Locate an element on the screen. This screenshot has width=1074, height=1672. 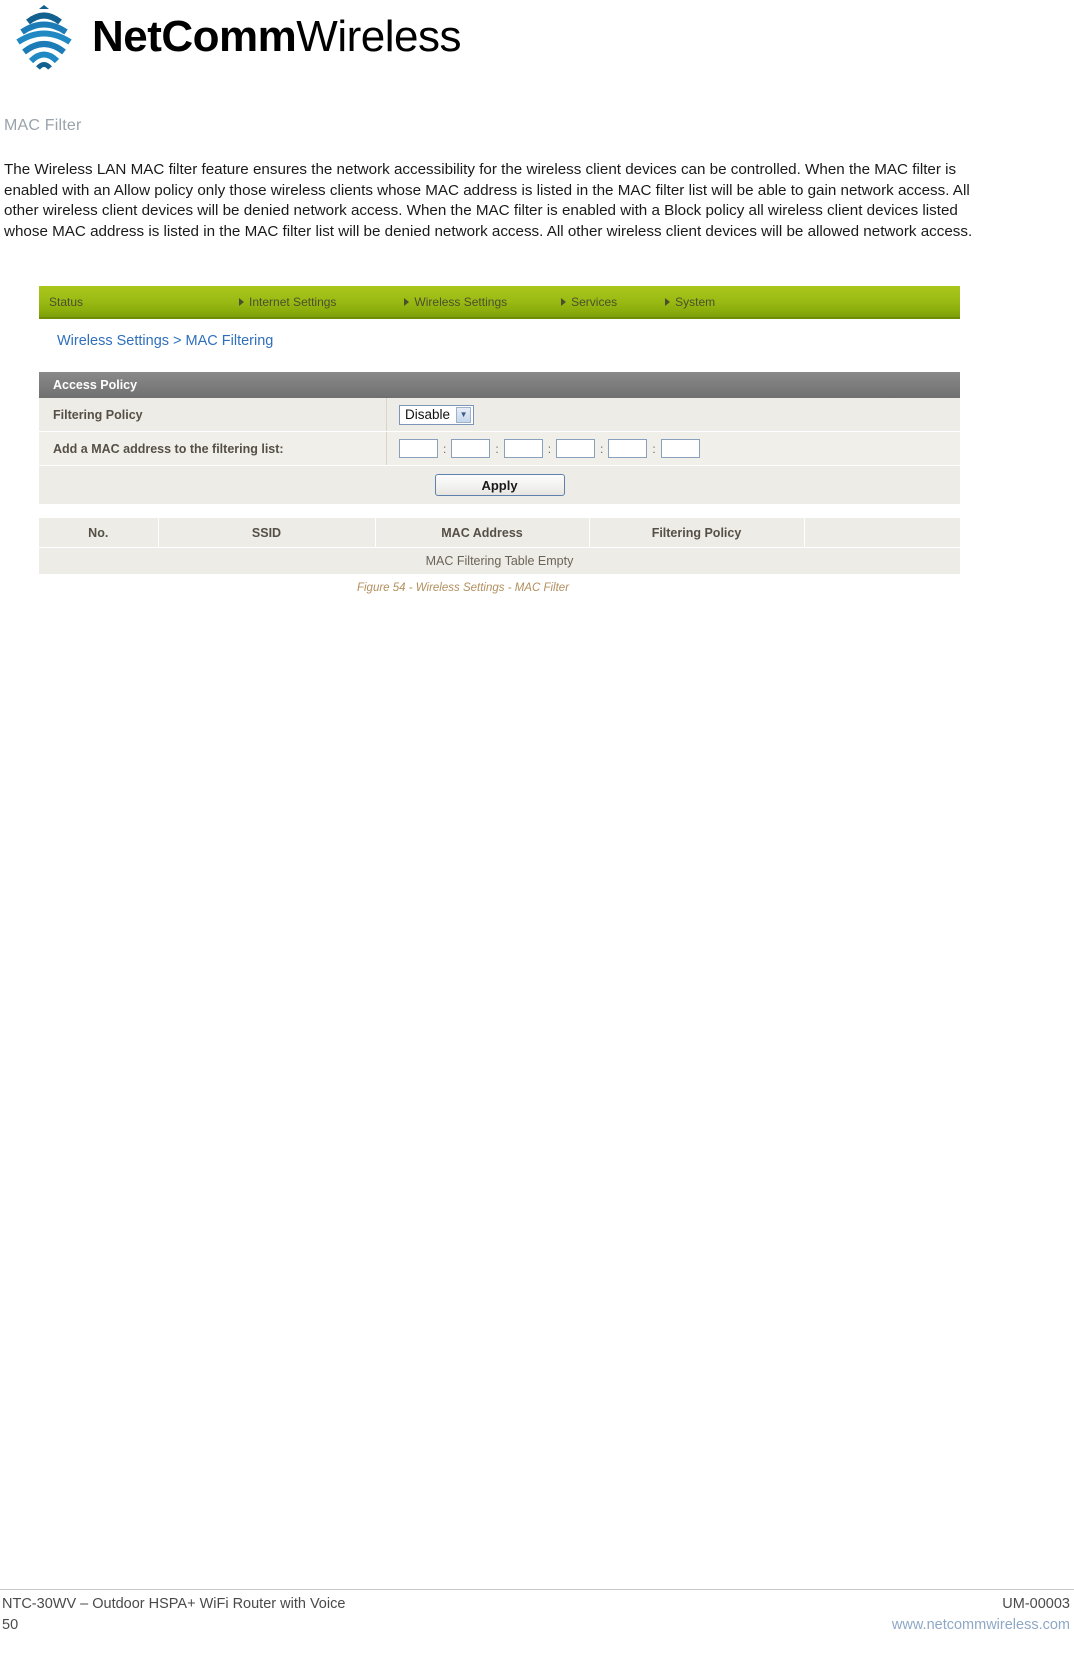
panel-header-access-policy: Access Policy is located at coordinates (499, 385).